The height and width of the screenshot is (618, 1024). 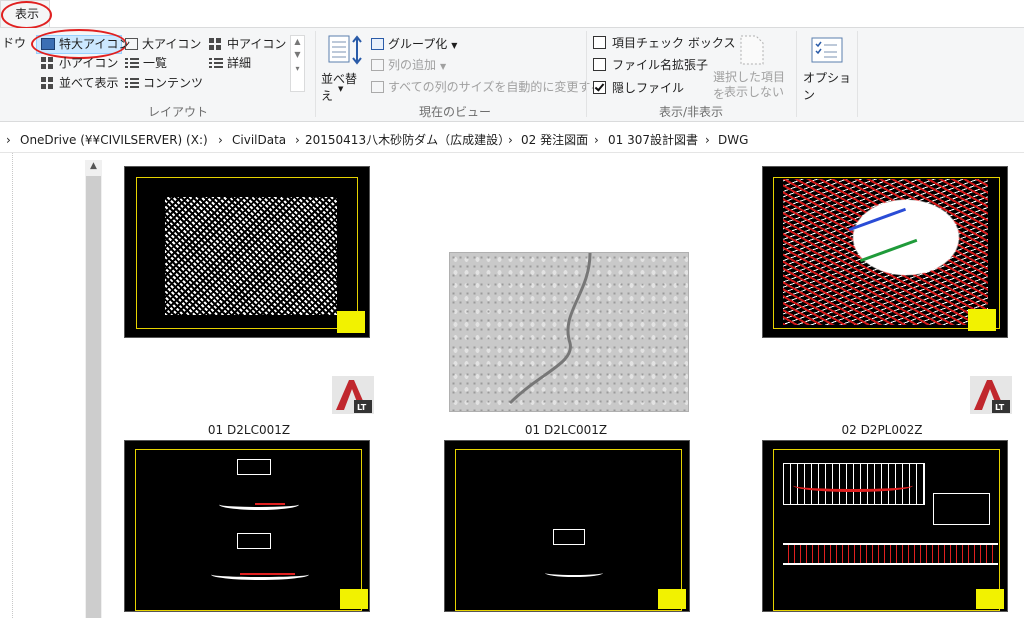 I want to click on group-label-layout: レイアウト, so click(x=178, y=112).